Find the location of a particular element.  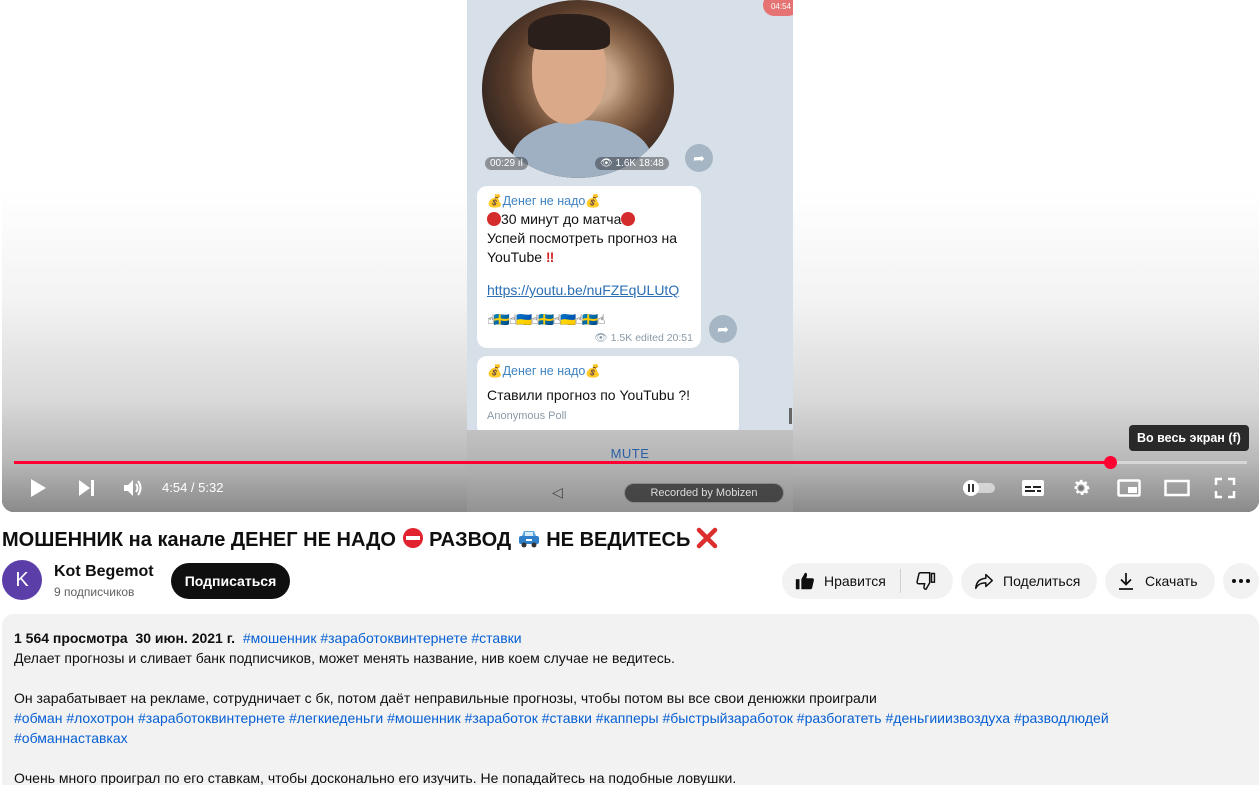

no-entry-icon is located at coordinates (412, 538).